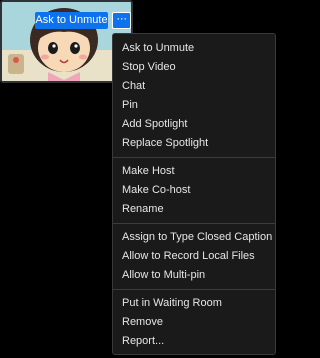 This screenshot has height=358, width=320. I want to click on menu-item-chat: Chat, so click(194, 86).